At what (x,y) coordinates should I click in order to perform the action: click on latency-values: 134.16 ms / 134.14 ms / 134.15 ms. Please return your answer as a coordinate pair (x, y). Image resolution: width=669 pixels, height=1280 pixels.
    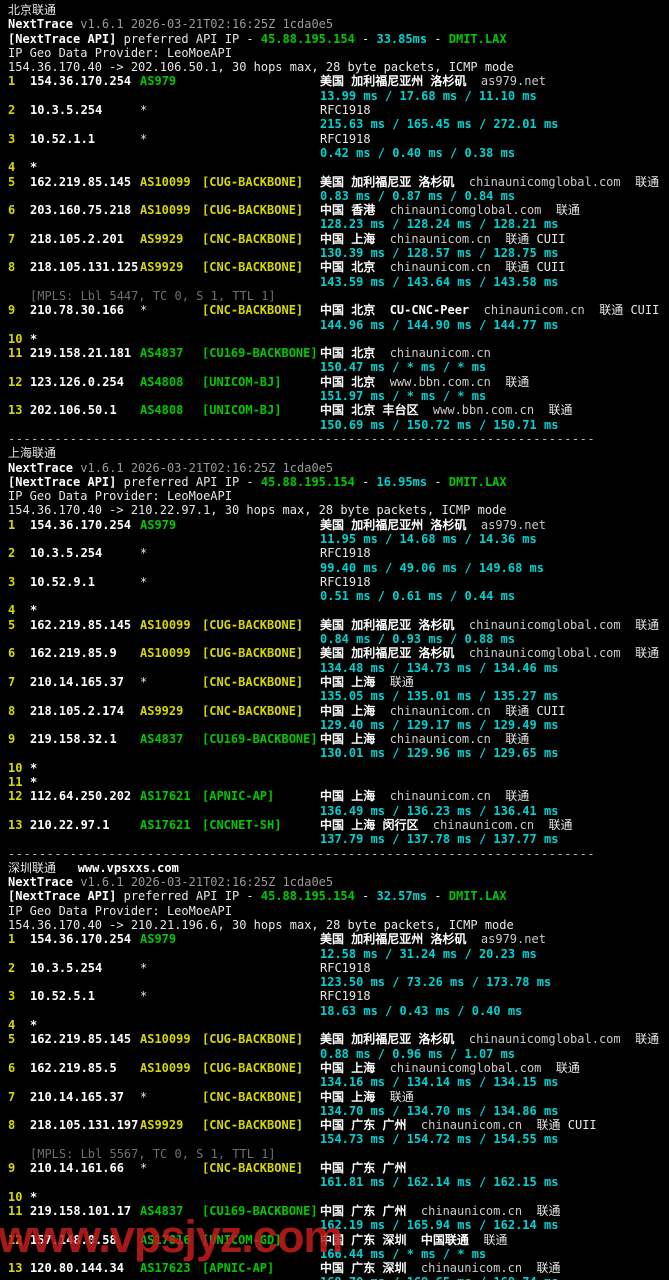
    Looking at the image, I should click on (439, 1082).